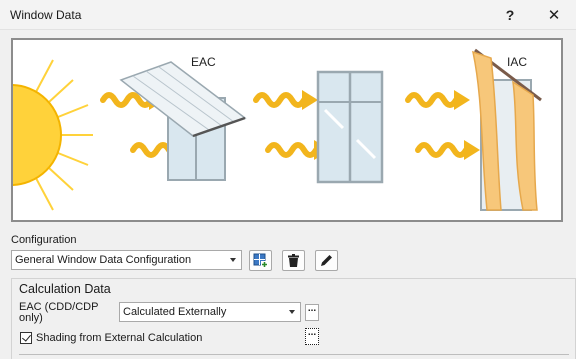  I want to click on close-button: ✕, so click(554, 15).